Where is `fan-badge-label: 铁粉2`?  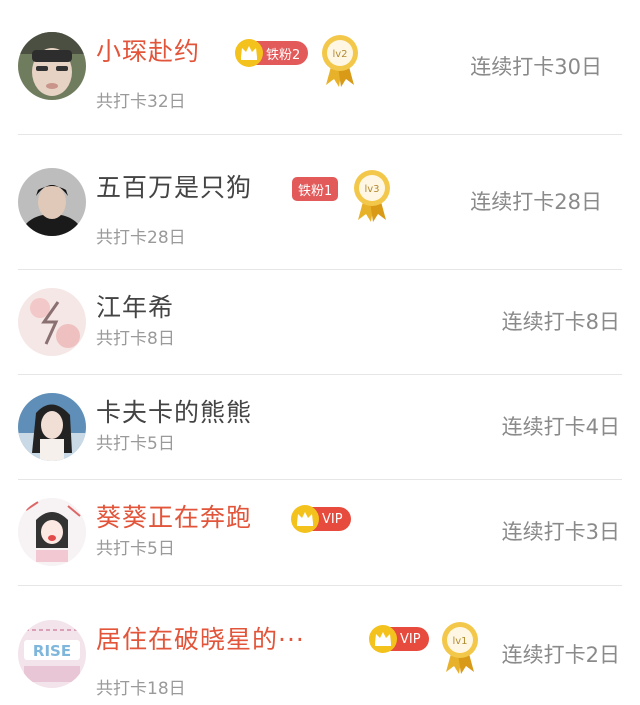
fan-badge-label: 铁粉2 is located at coordinates (283, 55).